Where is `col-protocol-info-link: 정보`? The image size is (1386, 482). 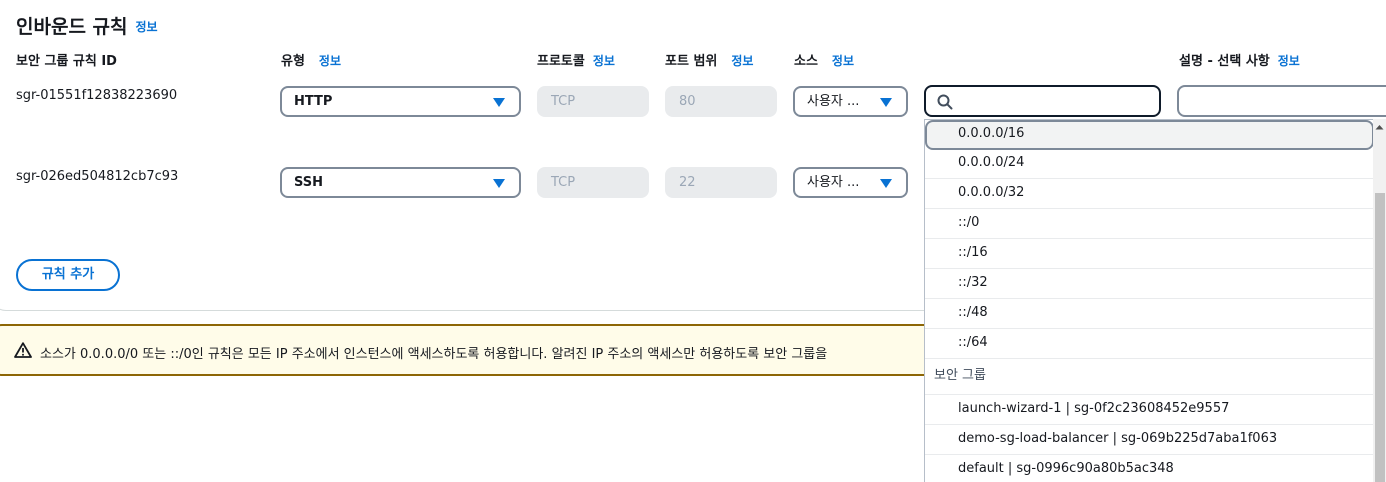
col-protocol-info-link: 정보 is located at coordinates (604, 61).